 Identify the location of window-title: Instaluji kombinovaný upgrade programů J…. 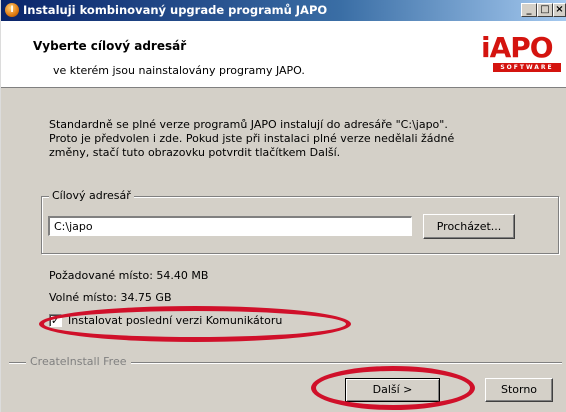
(175, 10).